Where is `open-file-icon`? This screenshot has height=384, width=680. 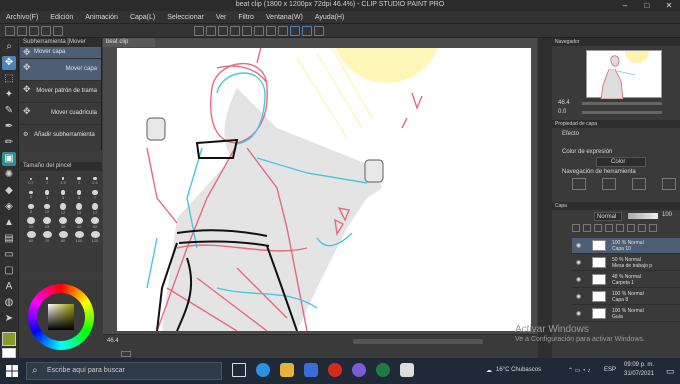 open-file-icon is located at coordinates (22, 30).